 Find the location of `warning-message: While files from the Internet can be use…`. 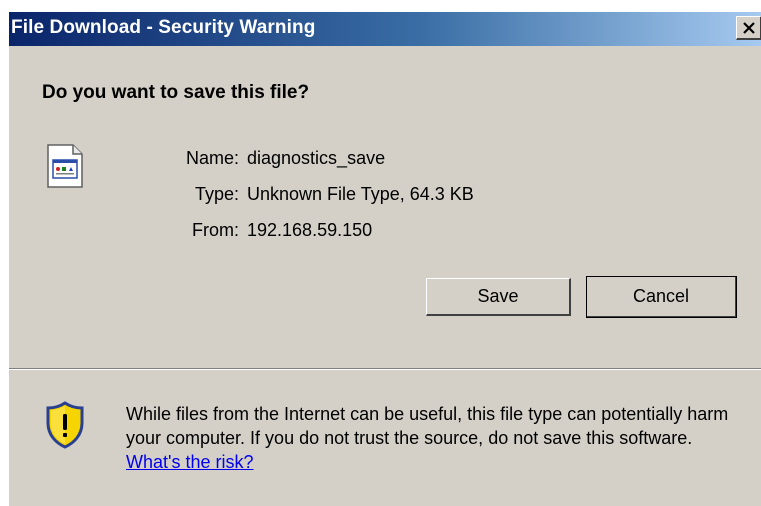

warning-message: While files from the Internet can be use… is located at coordinates (427, 426).